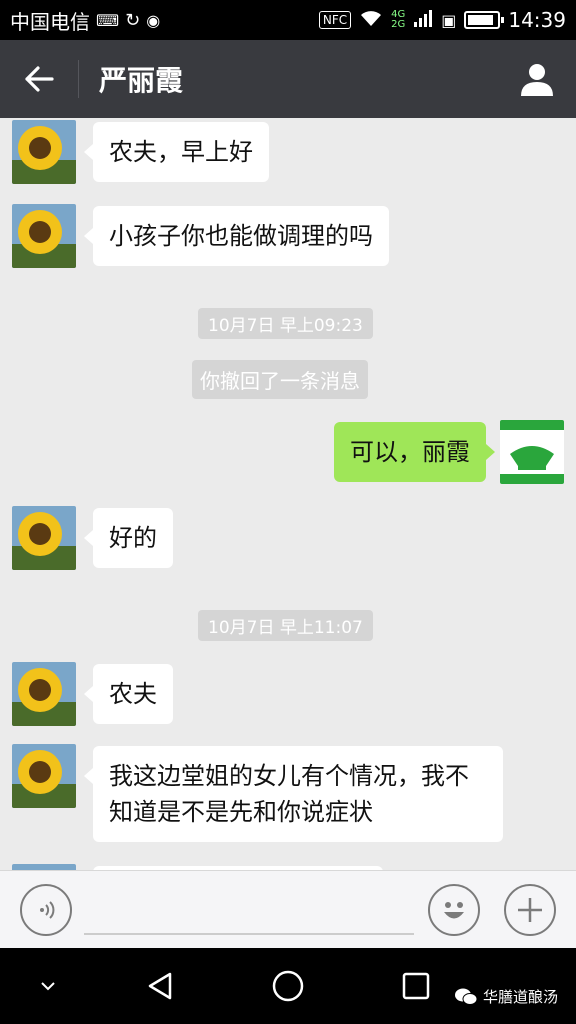  I want to click on back-arrow-icon, so click(39, 79).